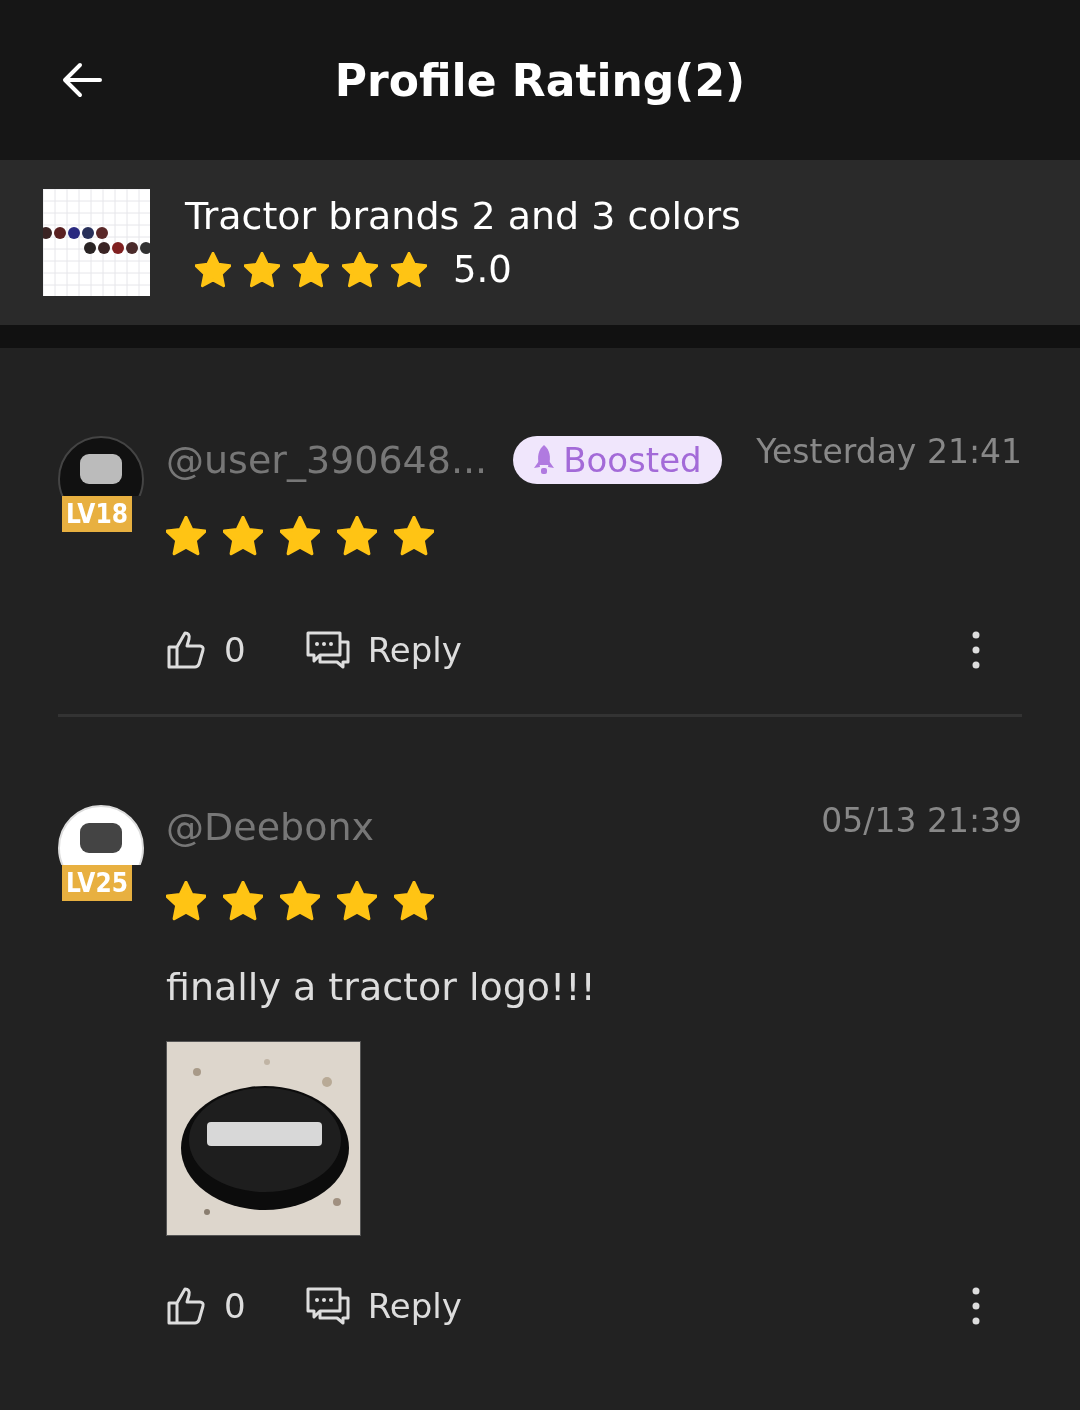  Describe the element at coordinates (482, 269) in the screenshot. I see `rating-score: 5.0` at that location.